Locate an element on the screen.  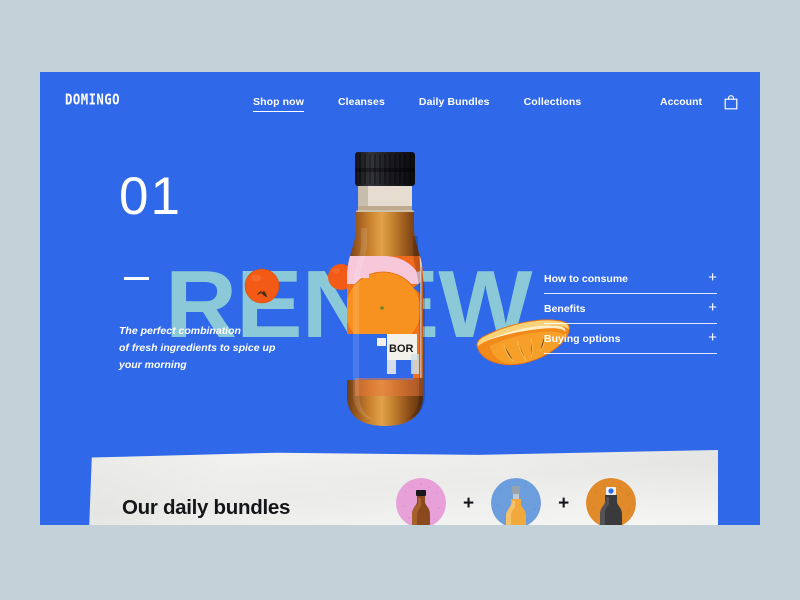
bundle-product-1-icon is located at coordinates (421, 503).